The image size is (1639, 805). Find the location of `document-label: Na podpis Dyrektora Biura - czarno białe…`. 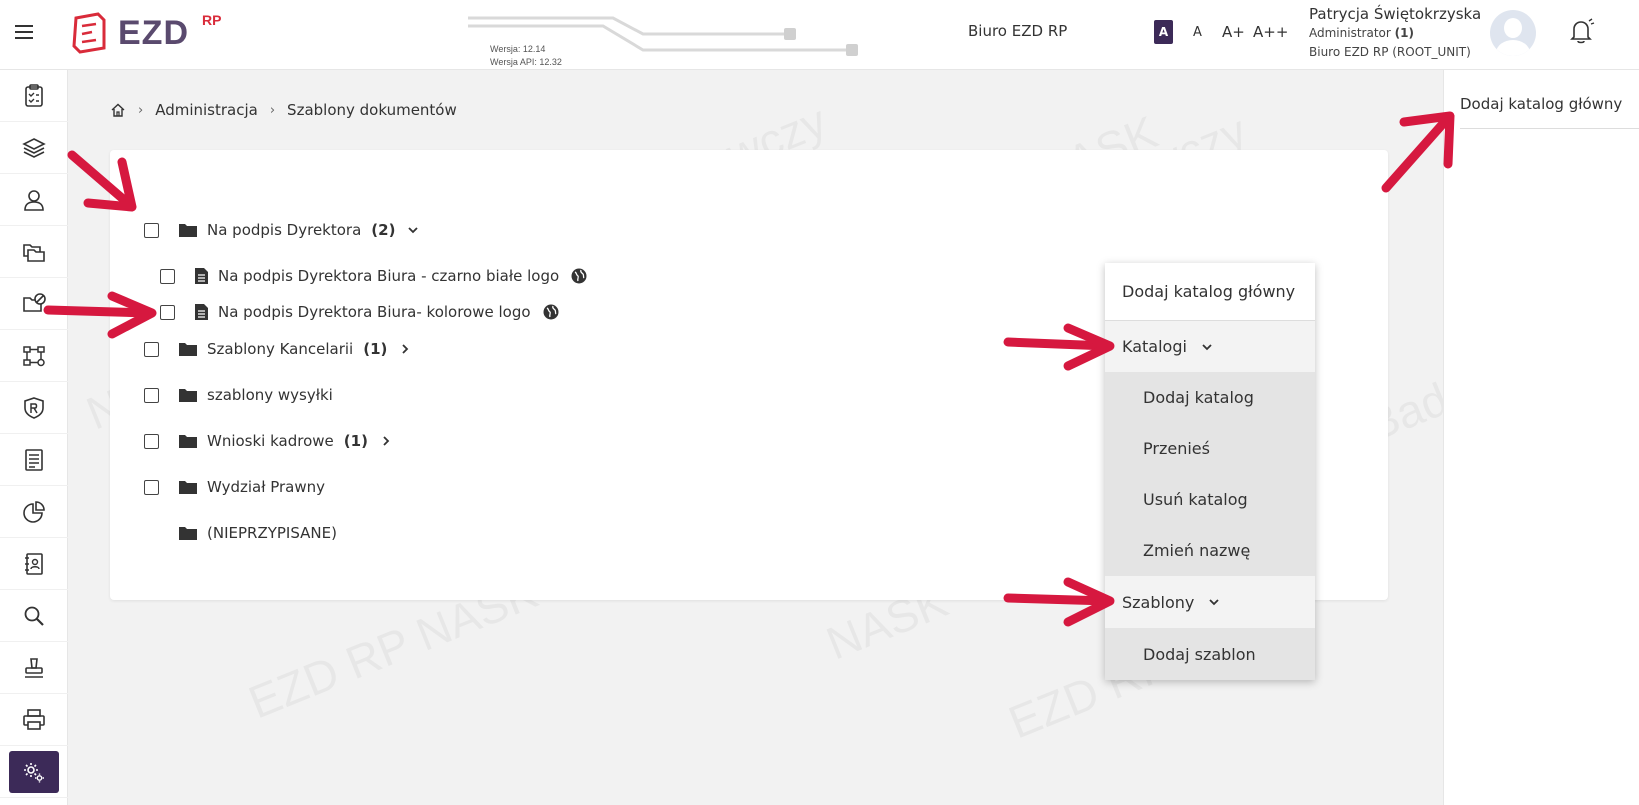

document-label: Na podpis Dyrektora Biura - czarno białe… is located at coordinates (388, 276).